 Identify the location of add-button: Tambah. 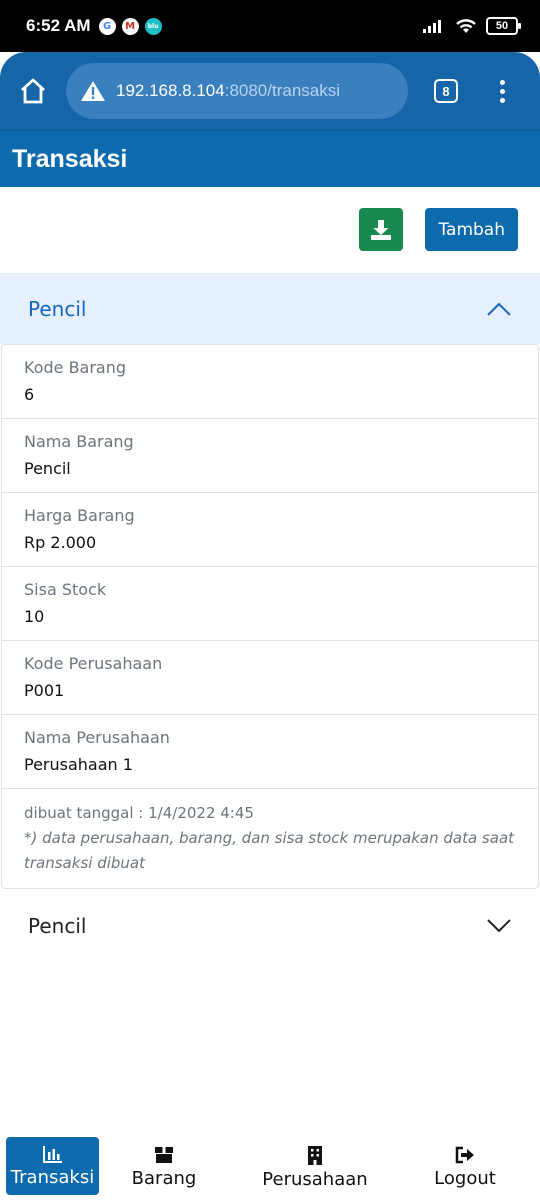
(471, 229).